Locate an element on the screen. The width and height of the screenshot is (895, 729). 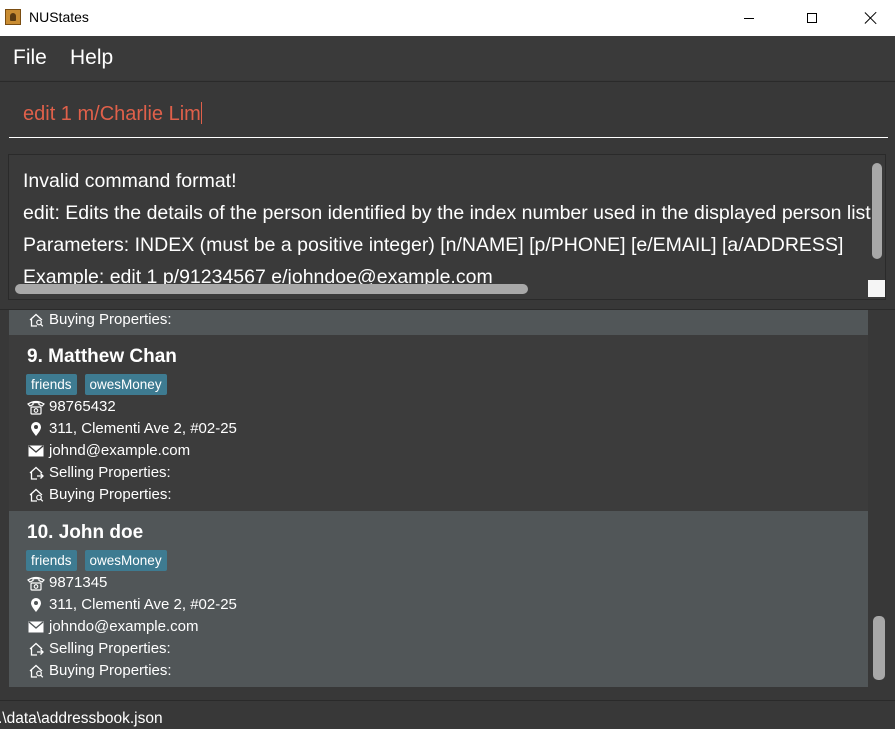
status-bar: .\data\addressbook.json is located at coordinates (447, 714).